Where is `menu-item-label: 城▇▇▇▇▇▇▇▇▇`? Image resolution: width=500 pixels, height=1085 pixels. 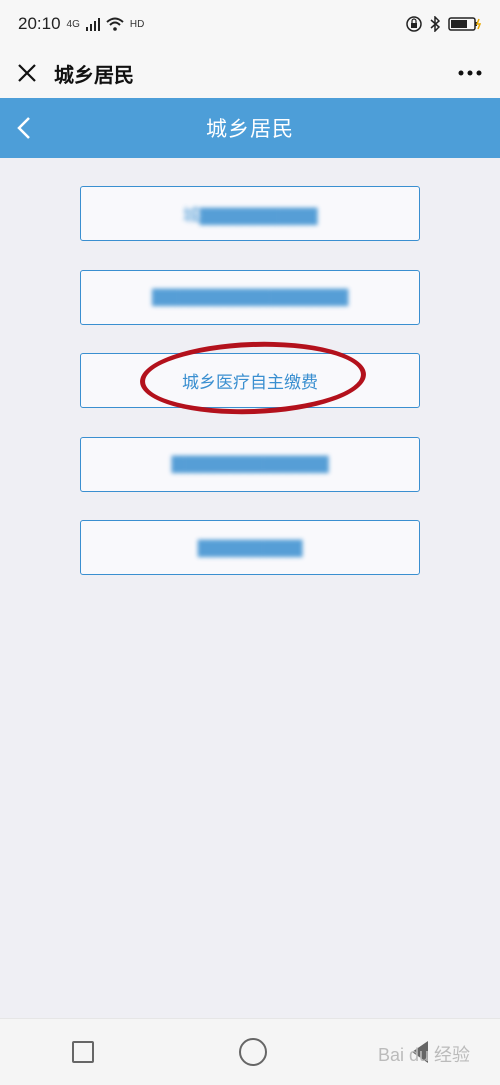
menu-item-label: 城▇▇▇▇▇▇▇▇▇ is located at coordinates (250, 216).